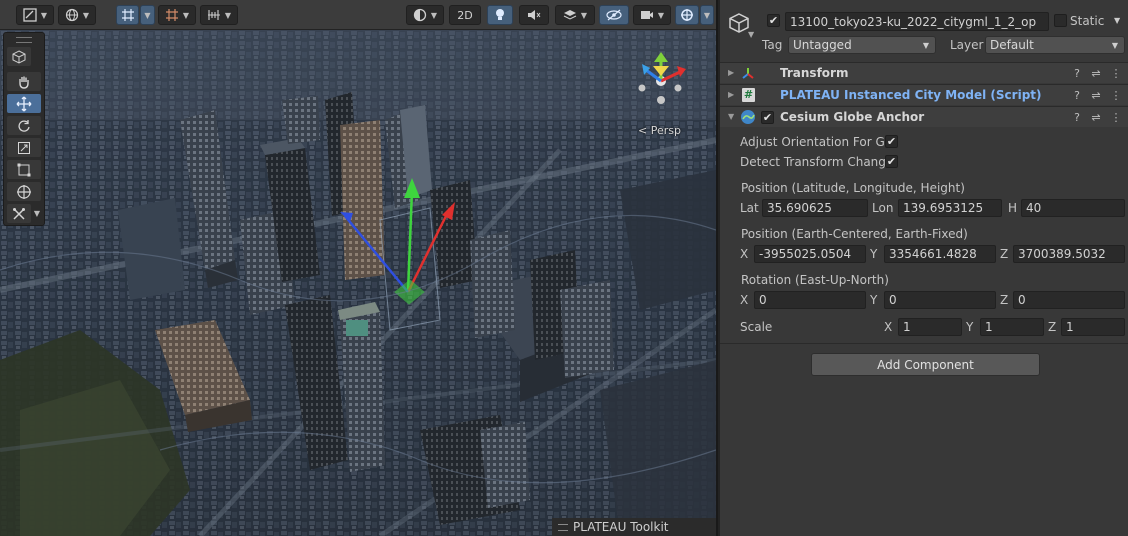 Image resolution: width=1128 pixels, height=536 pixels. I want to click on bulb-icon, so click(500, 14).